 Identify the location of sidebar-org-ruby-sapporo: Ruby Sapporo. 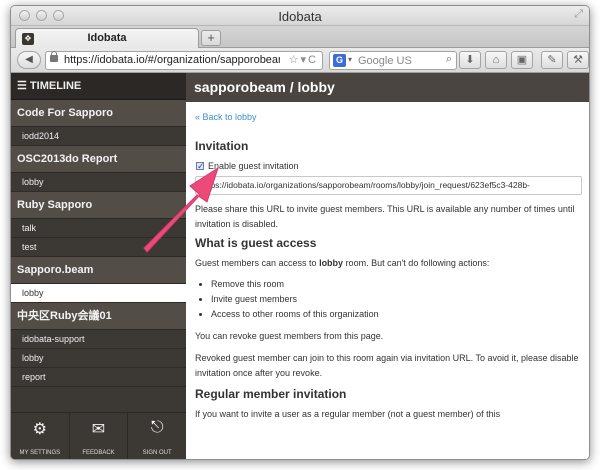
(98, 205).